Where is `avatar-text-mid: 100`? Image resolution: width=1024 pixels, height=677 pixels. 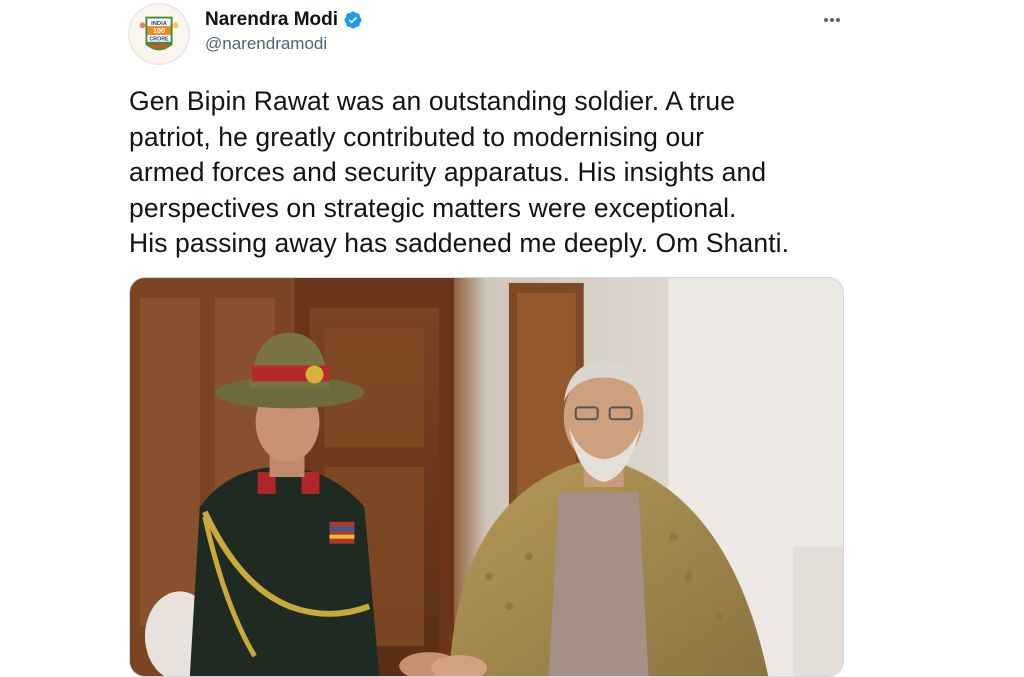
avatar-text-mid: 100 is located at coordinates (159, 30).